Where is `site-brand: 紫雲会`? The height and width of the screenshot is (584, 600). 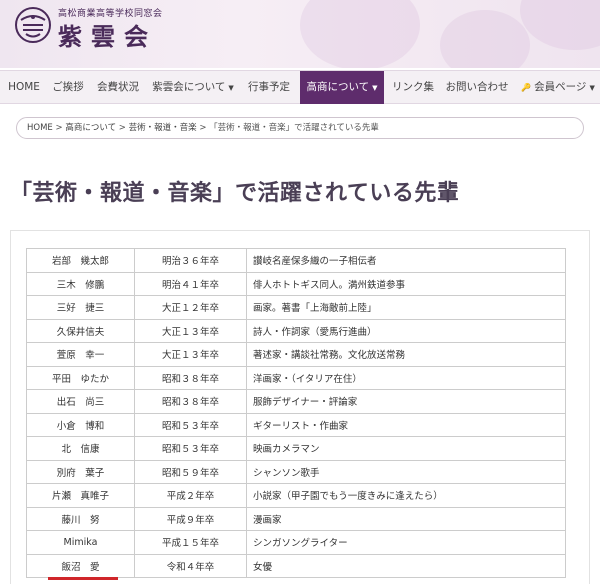 site-brand: 紫雲会 is located at coordinates (107, 34).